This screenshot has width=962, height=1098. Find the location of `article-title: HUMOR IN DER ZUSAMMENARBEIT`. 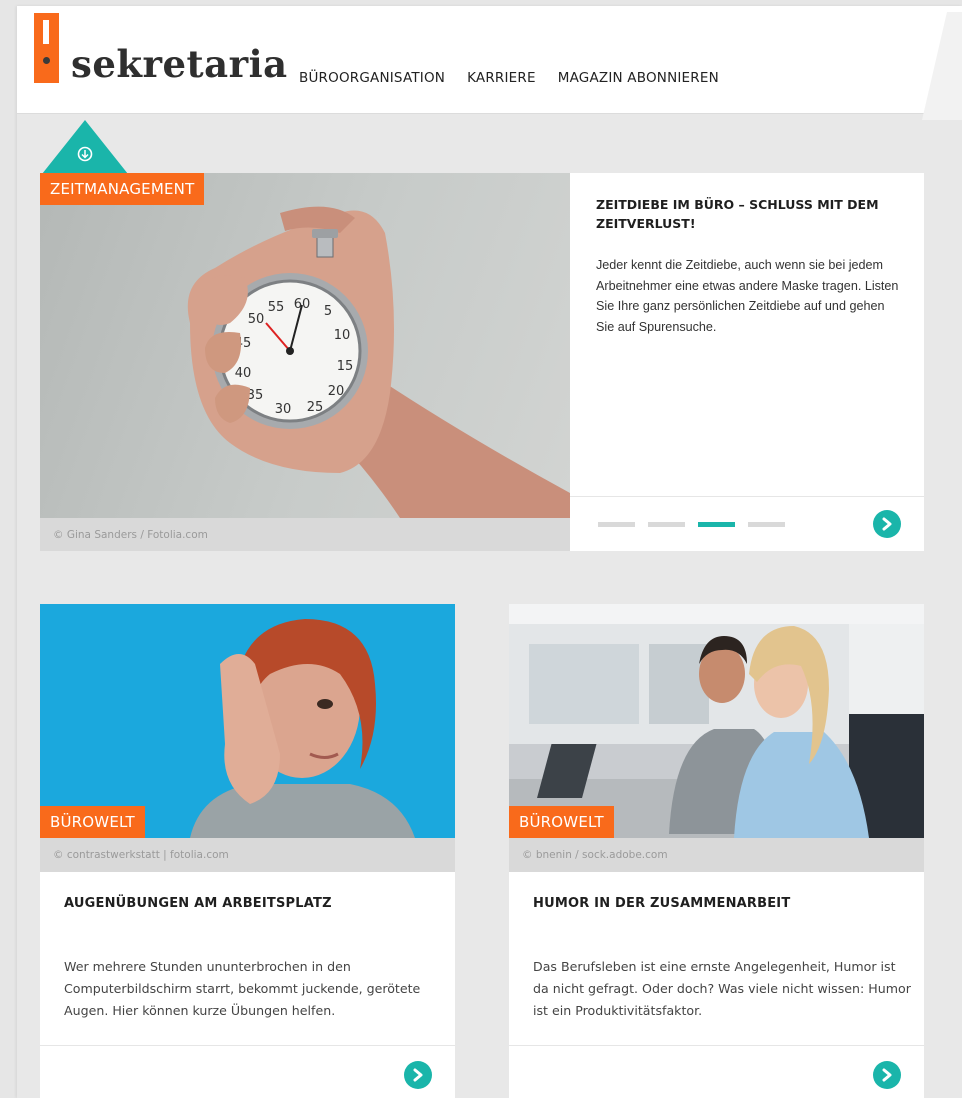

article-title: HUMOR IN DER ZUSAMMENARBEIT is located at coordinates (661, 903).